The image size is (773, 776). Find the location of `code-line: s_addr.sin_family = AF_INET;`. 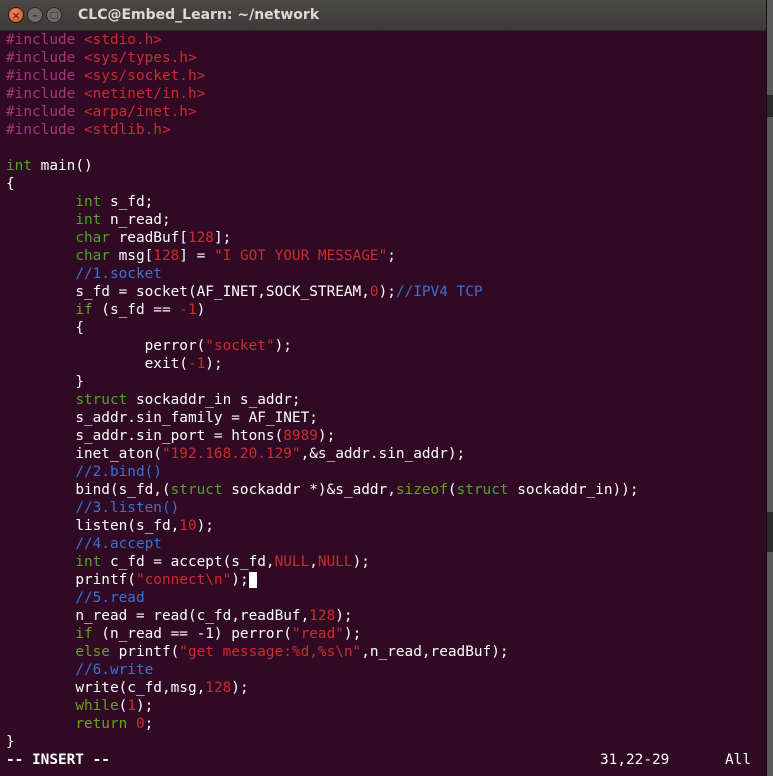

code-line: s_addr.sin_family = AF_INET; is located at coordinates (196, 418).